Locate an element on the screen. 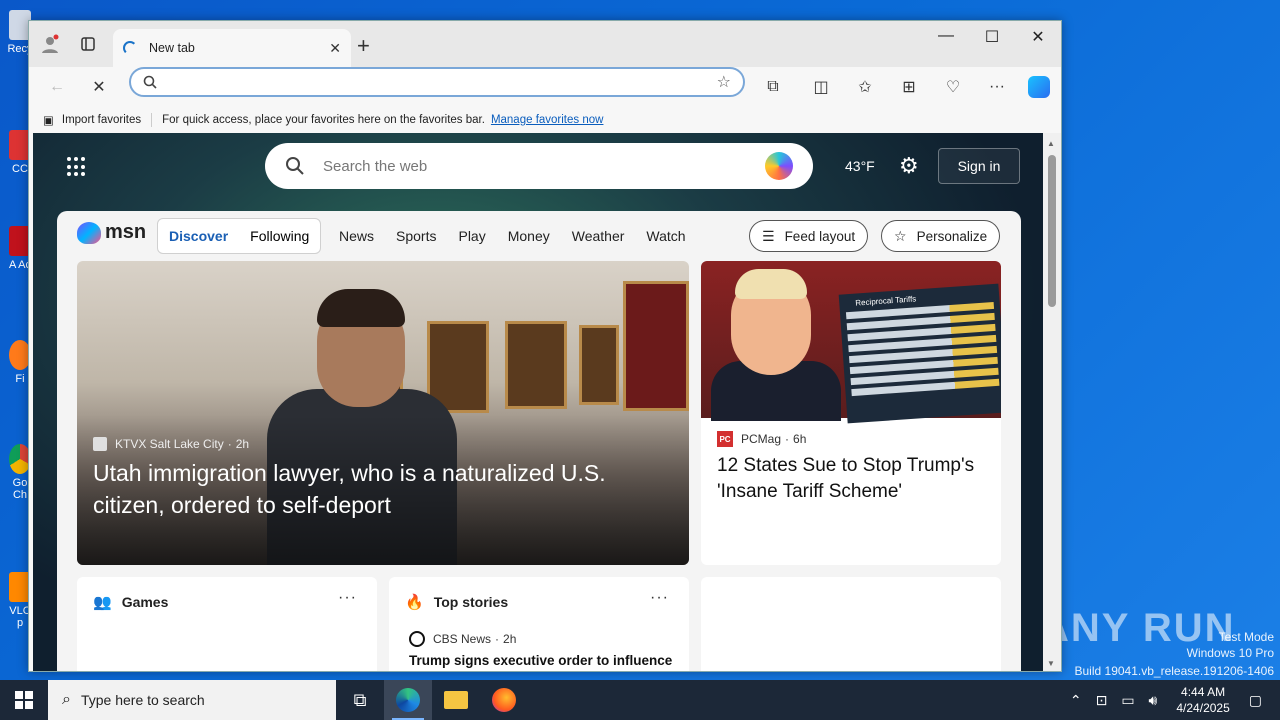  source-name: KTVX Salt Lake City is located at coordinates (169, 444).